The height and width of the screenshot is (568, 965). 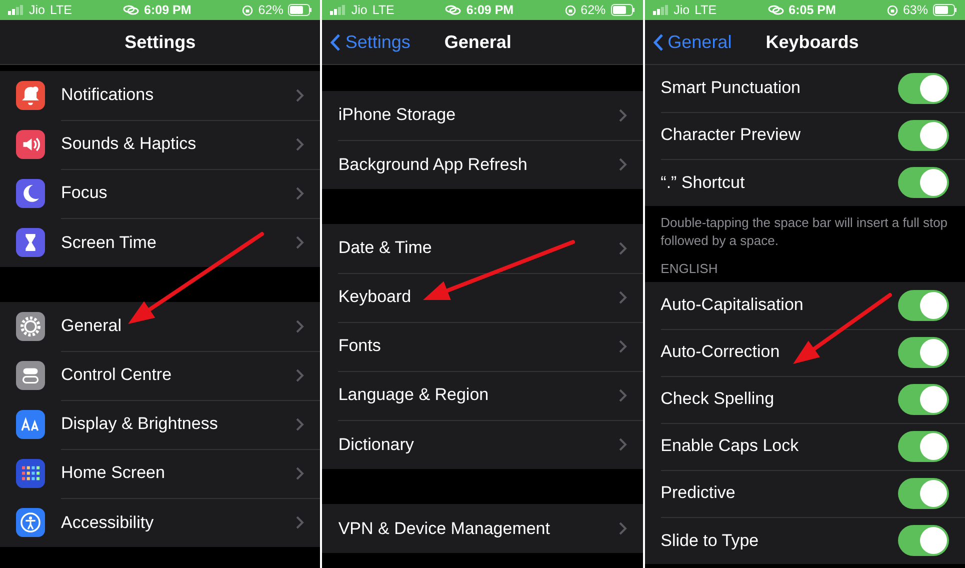 What do you see at coordinates (812, 42) in the screenshot?
I see `nav-title: Keyboards` at bounding box center [812, 42].